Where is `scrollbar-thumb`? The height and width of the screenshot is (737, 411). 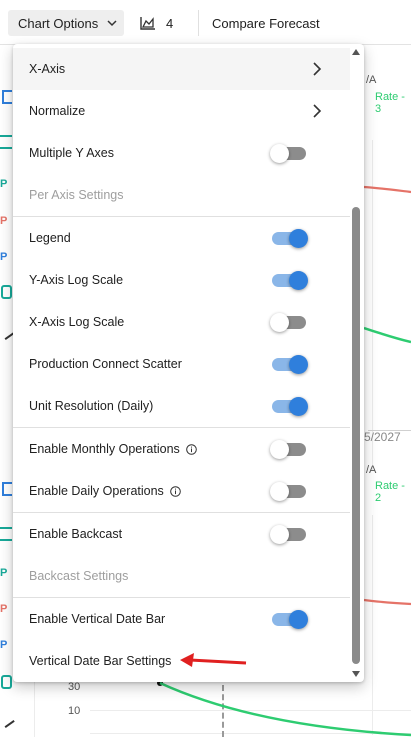
scrollbar-thumb is located at coordinates (356, 435).